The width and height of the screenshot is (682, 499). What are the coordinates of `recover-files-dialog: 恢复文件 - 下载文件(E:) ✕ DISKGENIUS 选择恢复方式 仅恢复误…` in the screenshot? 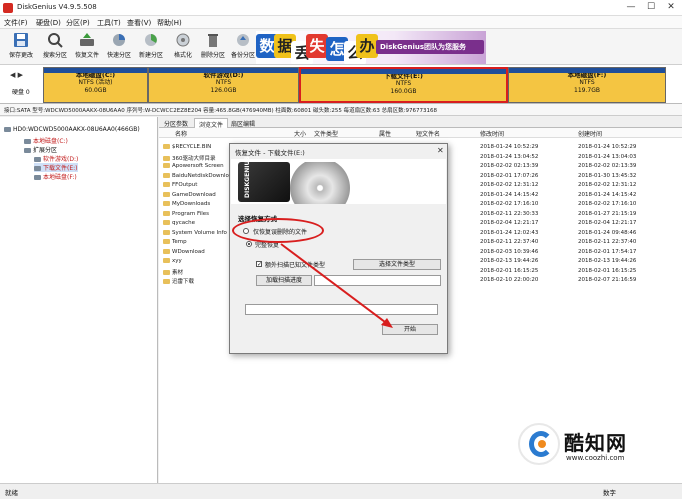 It's located at (338, 248).